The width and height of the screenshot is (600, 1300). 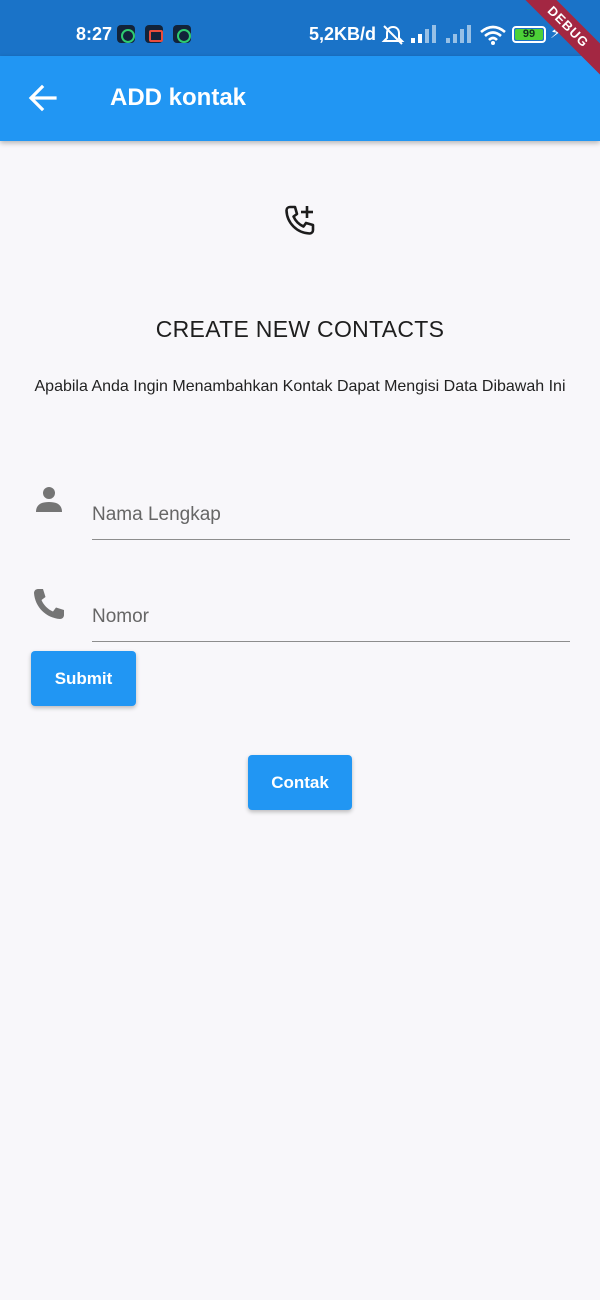 I want to click on wifi-icon, so click(x=493, y=35).